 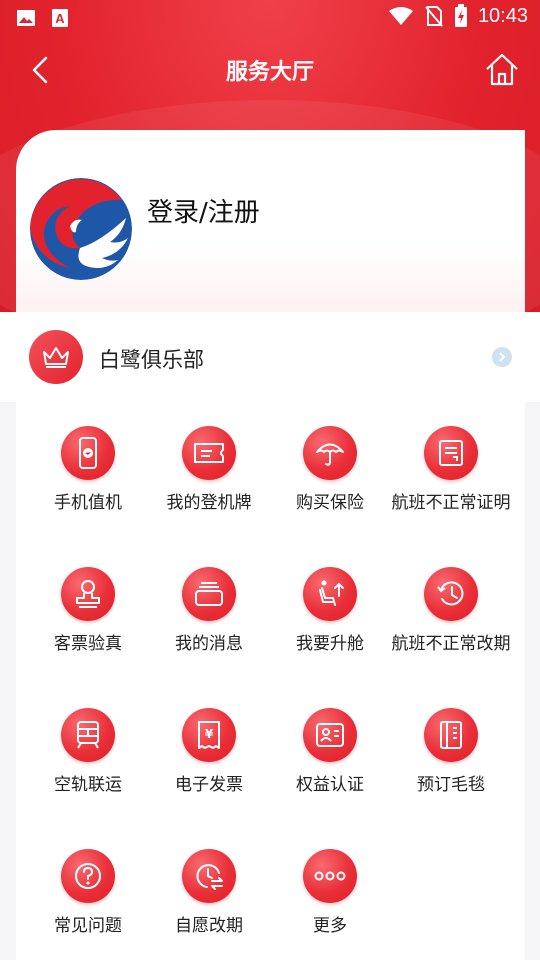 I want to click on login-register-link: 登录/注册, so click(x=203, y=210).